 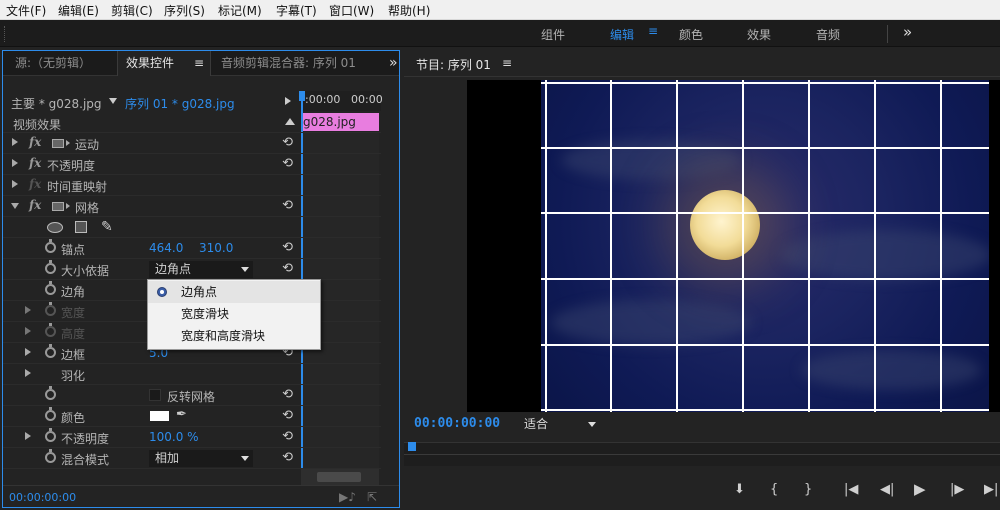 I want to click on popup-option-corner-points: 边角点, so click(x=234, y=292).